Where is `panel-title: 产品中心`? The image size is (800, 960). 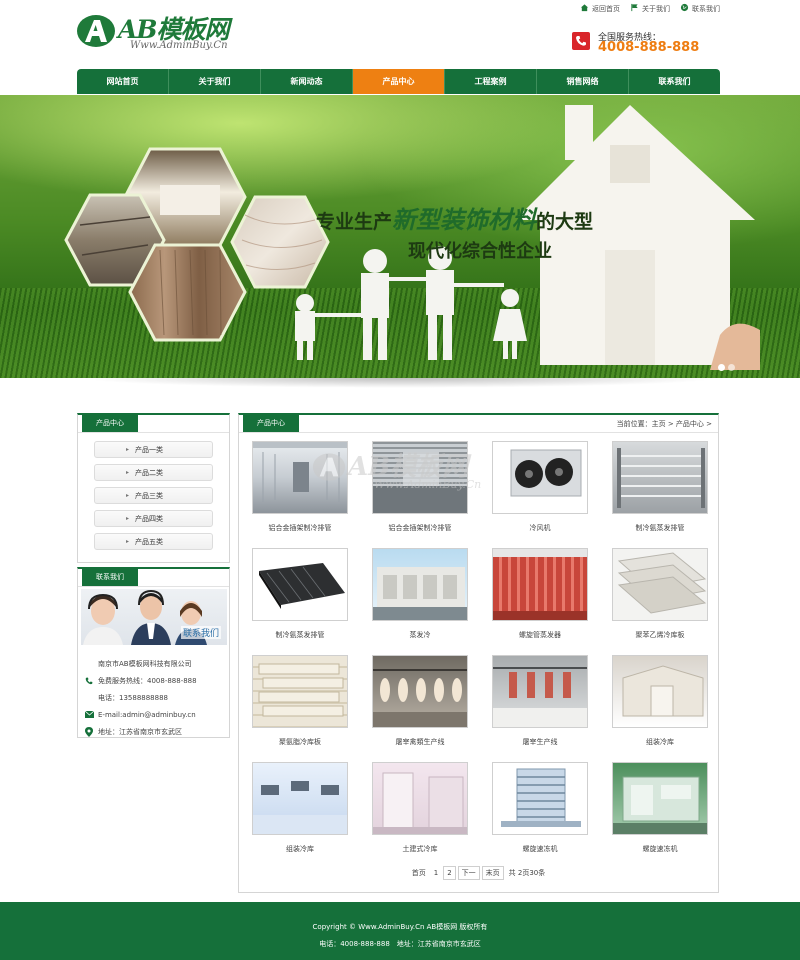 panel-title: 产品中心 is located at coordinates (271, 422).